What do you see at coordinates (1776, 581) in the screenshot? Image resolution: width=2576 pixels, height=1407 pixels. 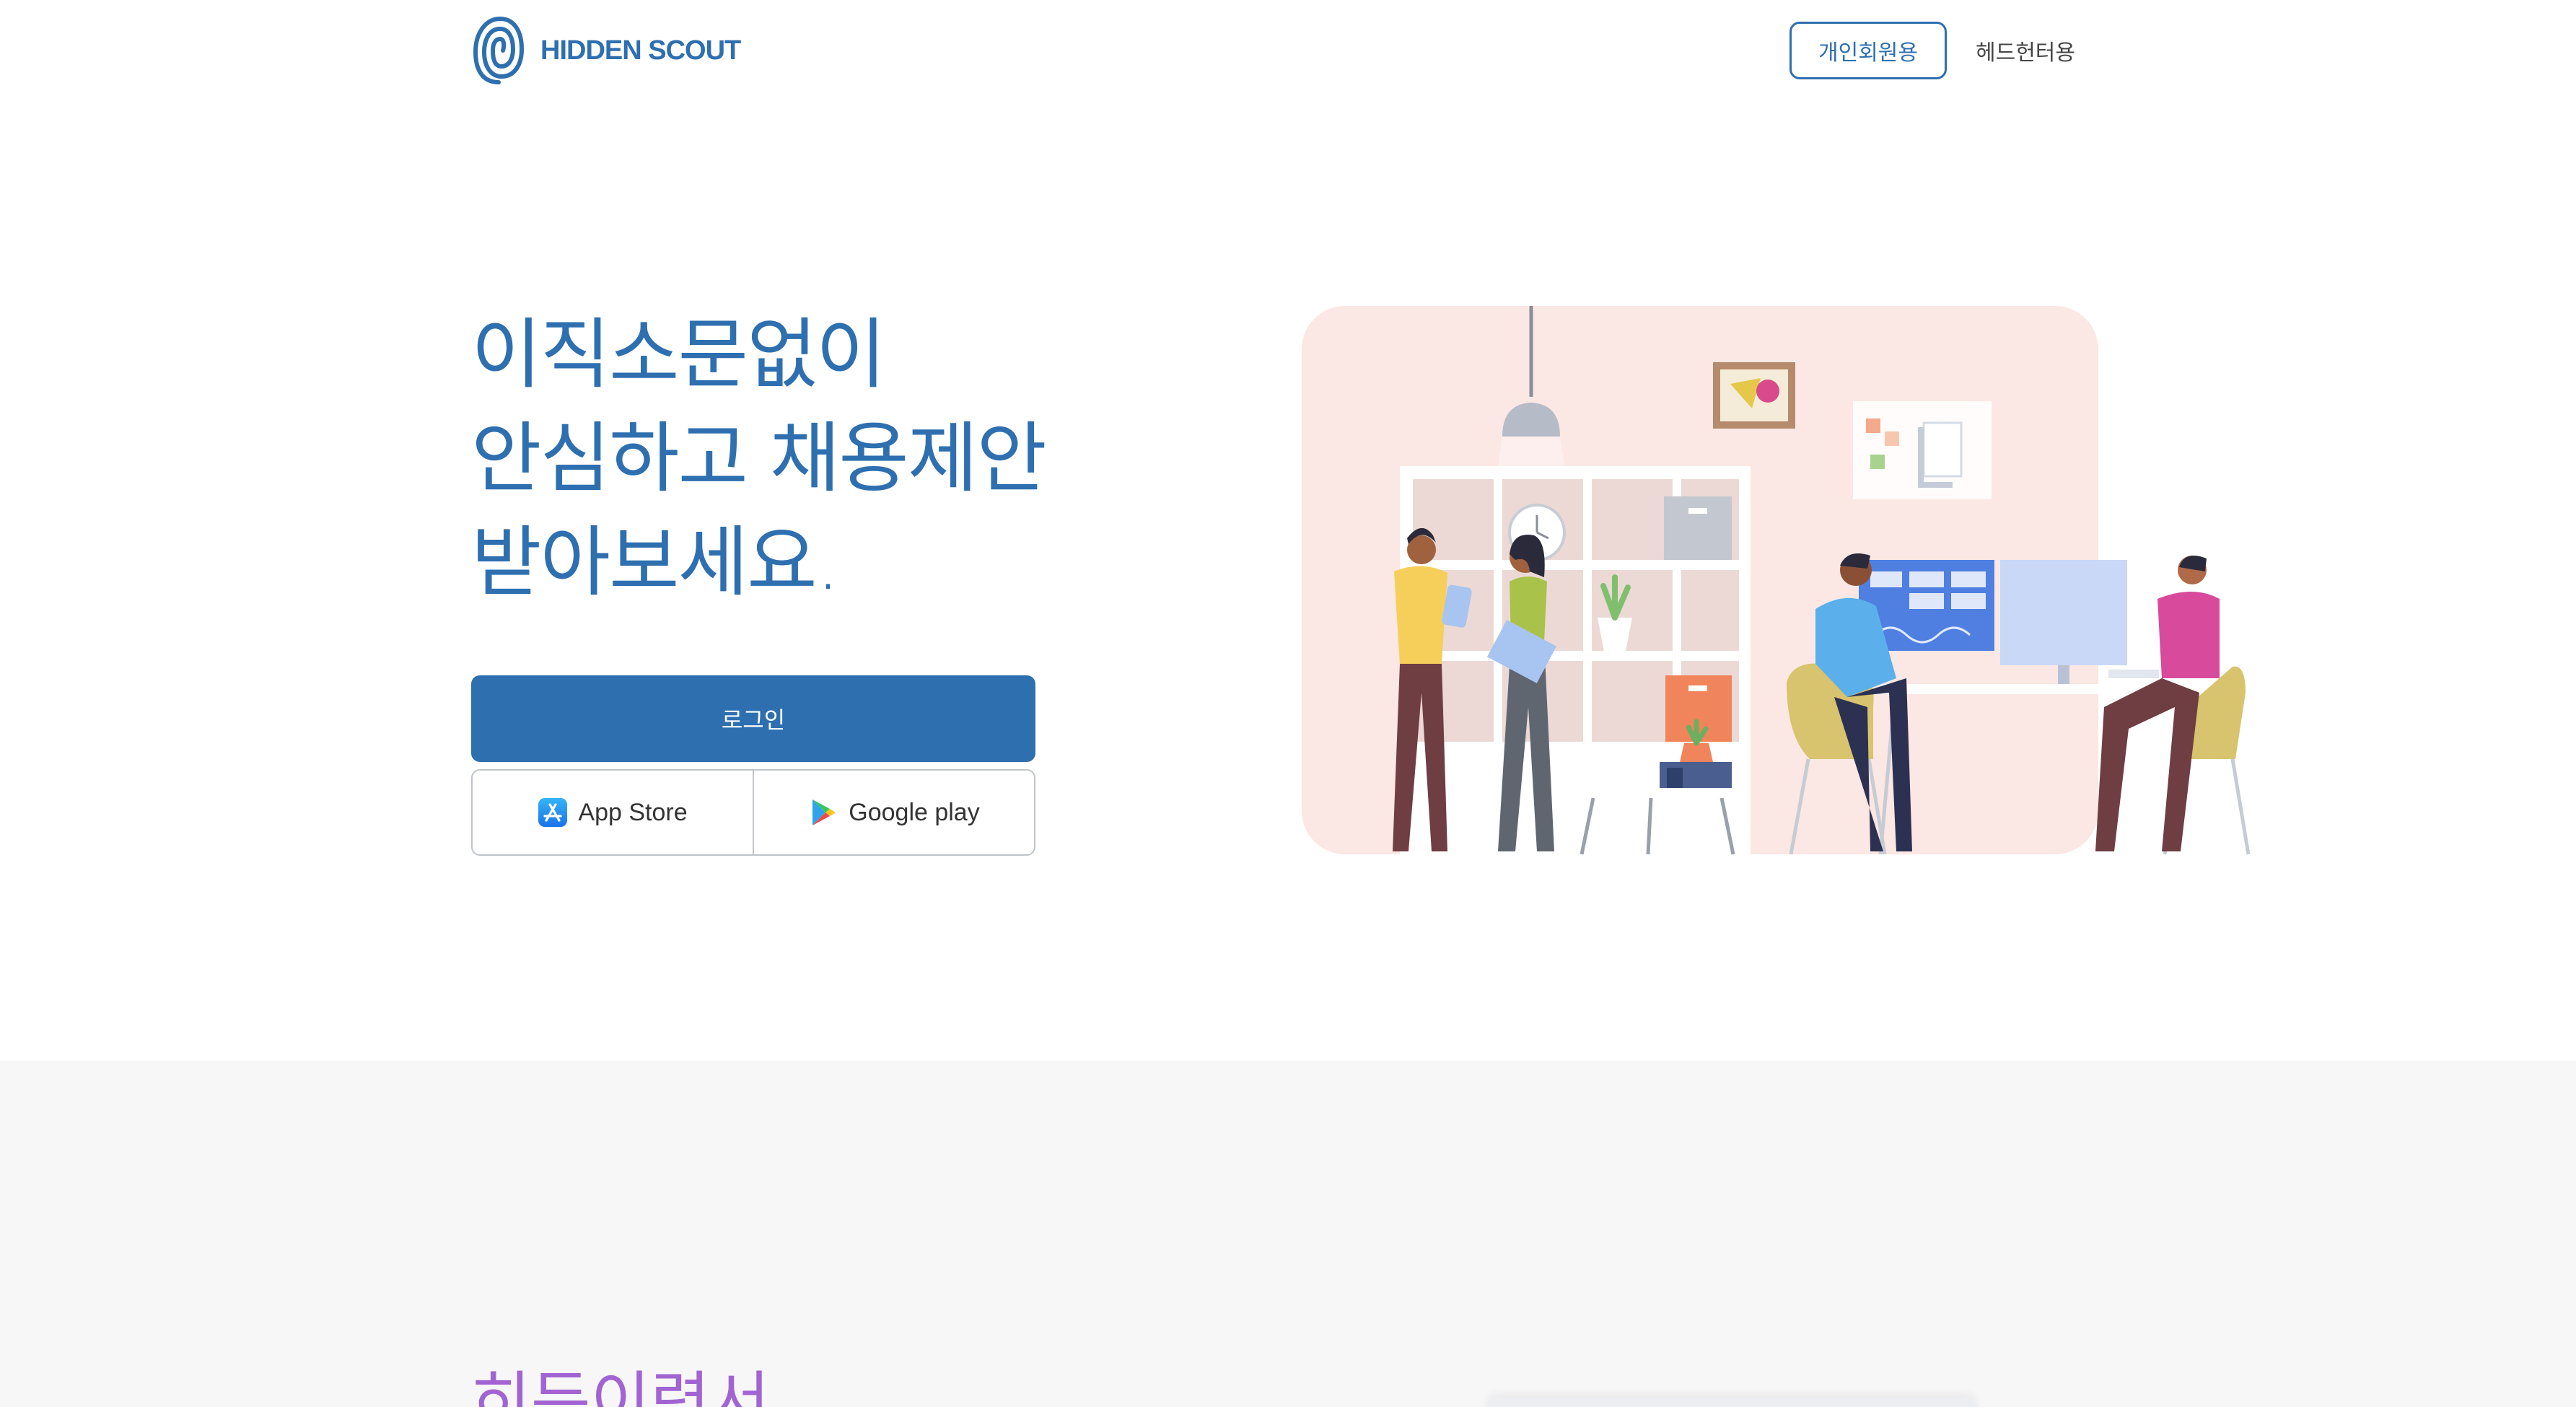 I see `office-team-illustration` at bounding box center [1776, 581].